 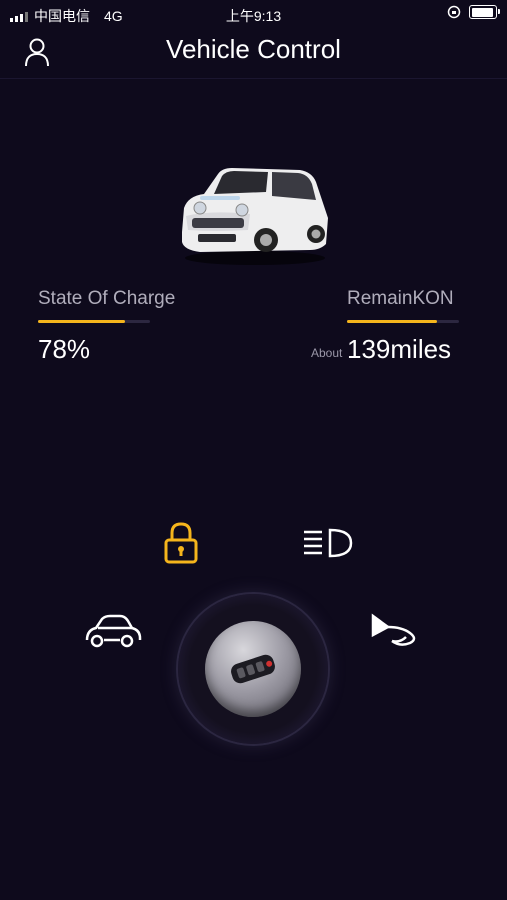 I want to click on horn-icon, so click(x=393, y=629).